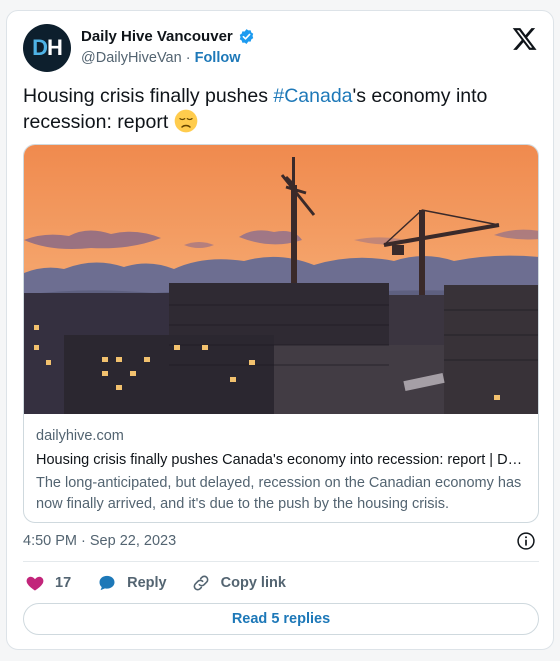 Image resolution: width=560 pixels, height=661 pixels. What do you see at coordinates (80, 436) in the screenshot?
I see `link-domain: dailyhive.com` at bounding box center [80, 436].